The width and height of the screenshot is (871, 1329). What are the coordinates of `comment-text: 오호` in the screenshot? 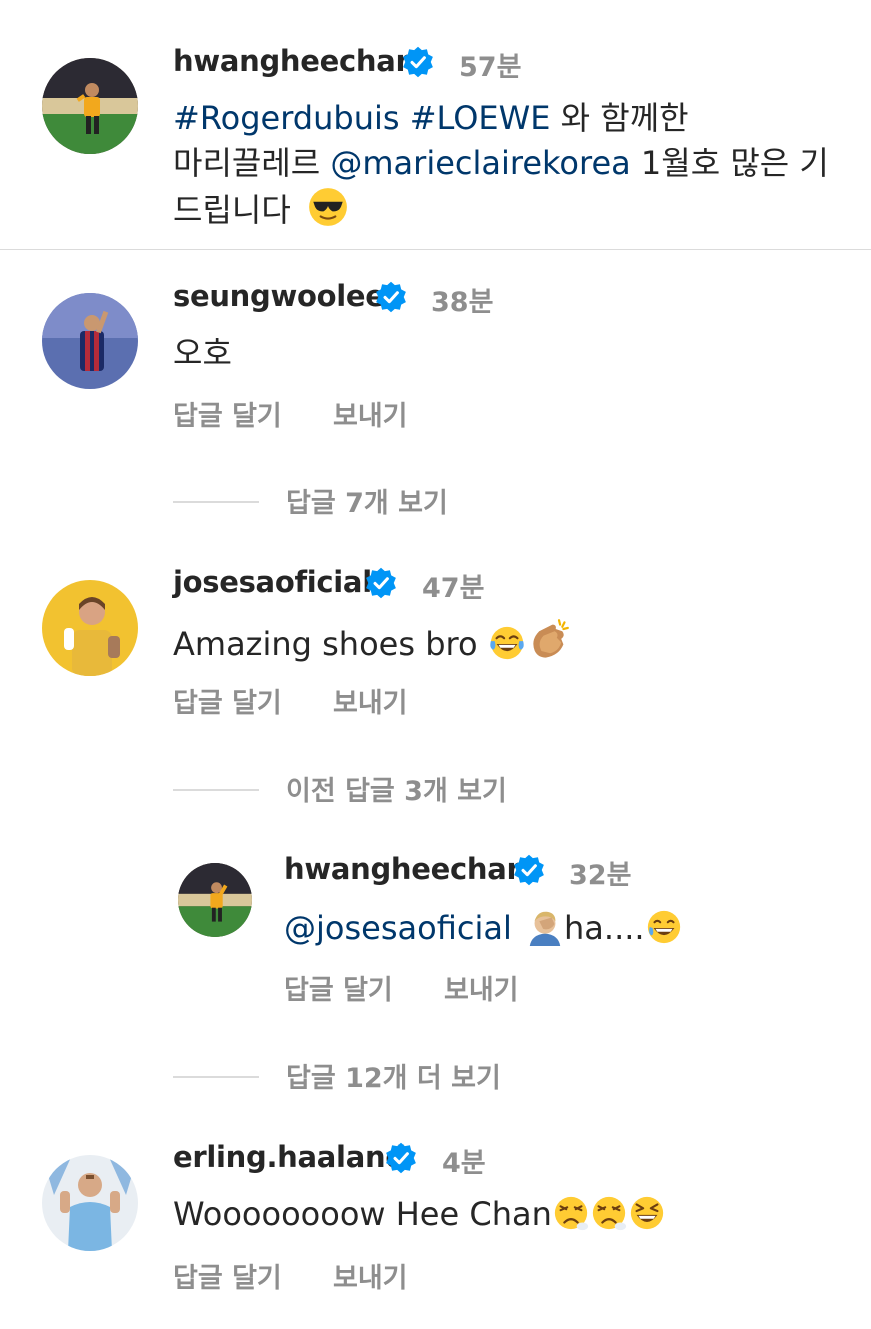 It's located at (202, 353).